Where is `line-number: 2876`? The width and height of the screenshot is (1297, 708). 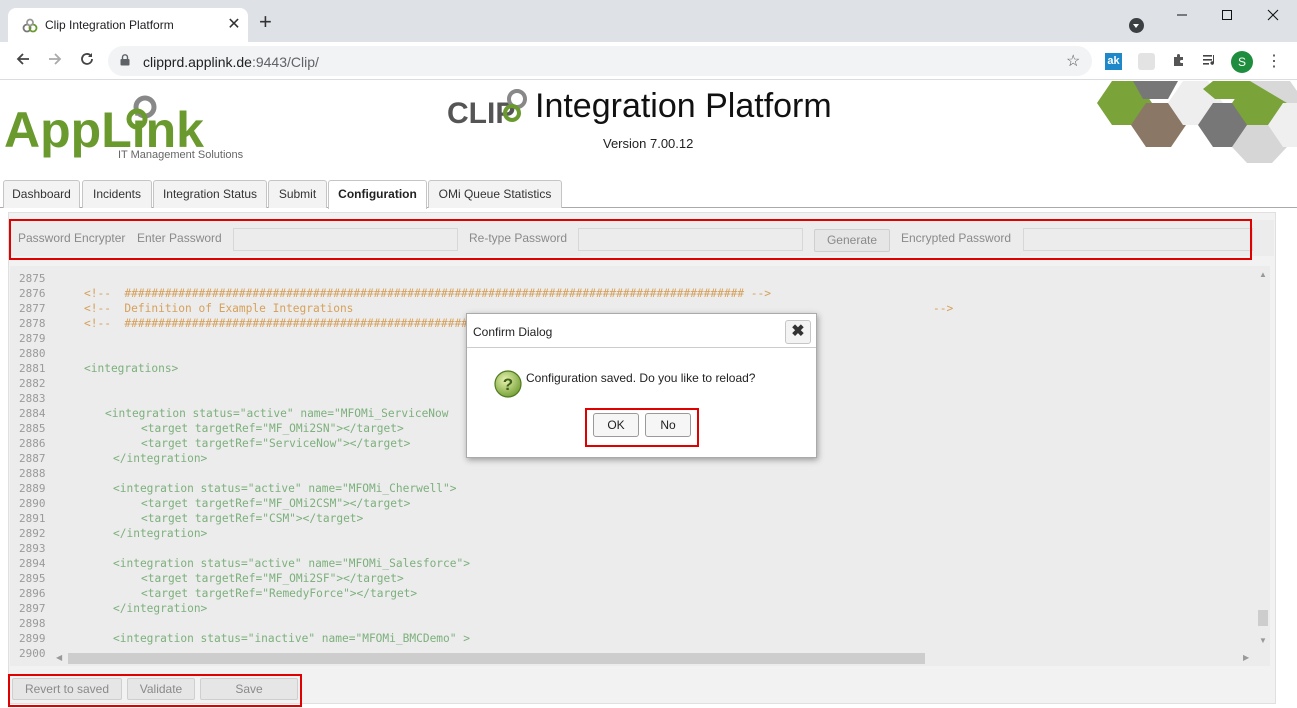 line-number: 2876 is located at coordinates (32, 293).